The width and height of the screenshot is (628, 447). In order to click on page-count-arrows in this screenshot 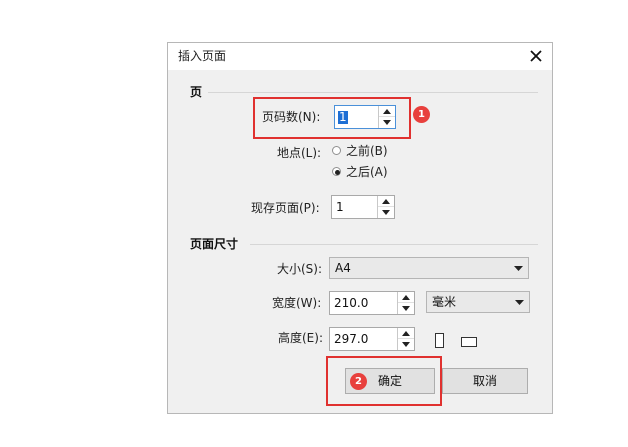, I will do `click(386, 117)`.